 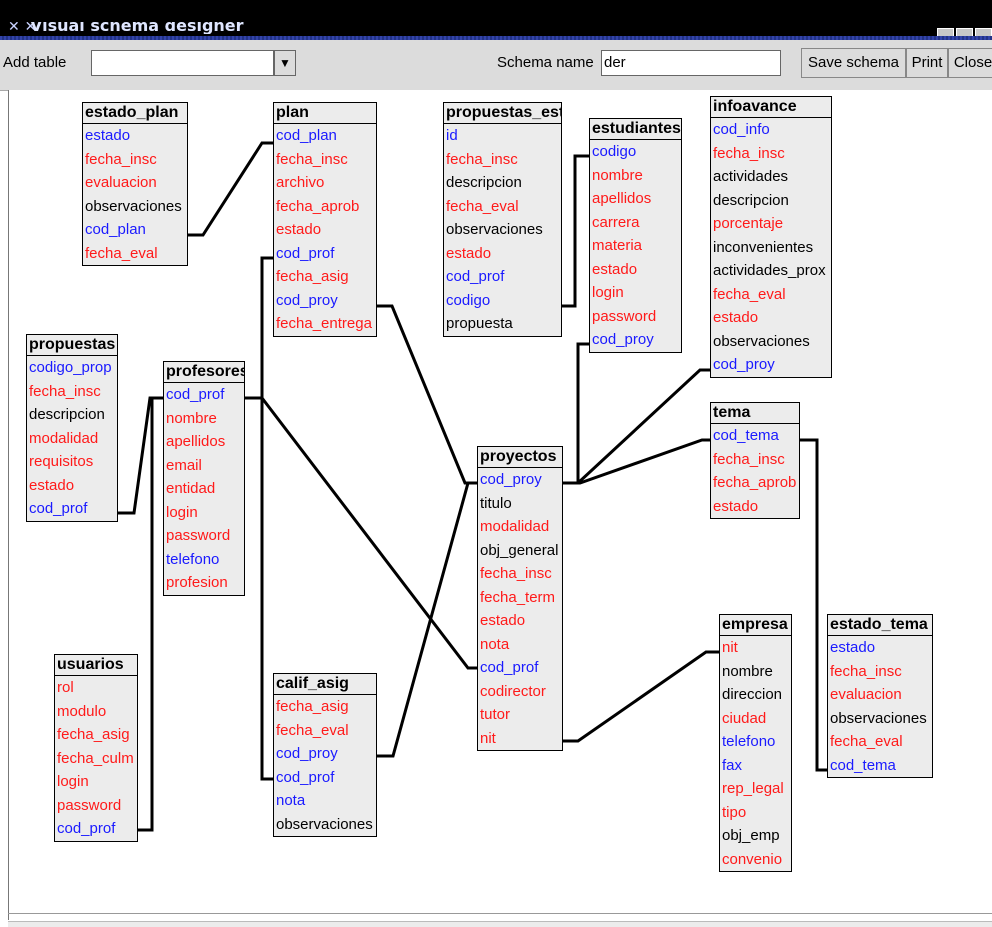 I want to click on table-field: codigo, so click(x=635, y=152).